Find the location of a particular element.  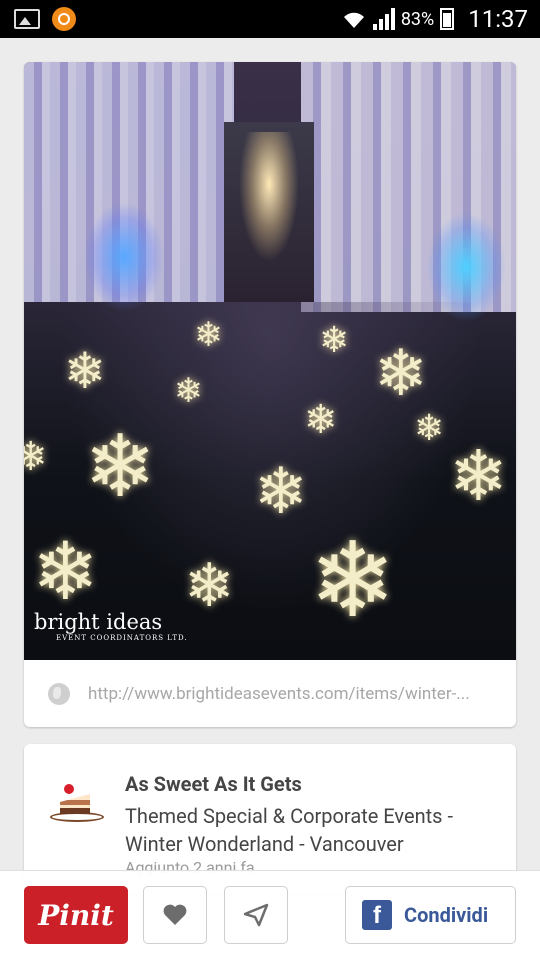

app-notification-icon is located at coordinates (64, 19).